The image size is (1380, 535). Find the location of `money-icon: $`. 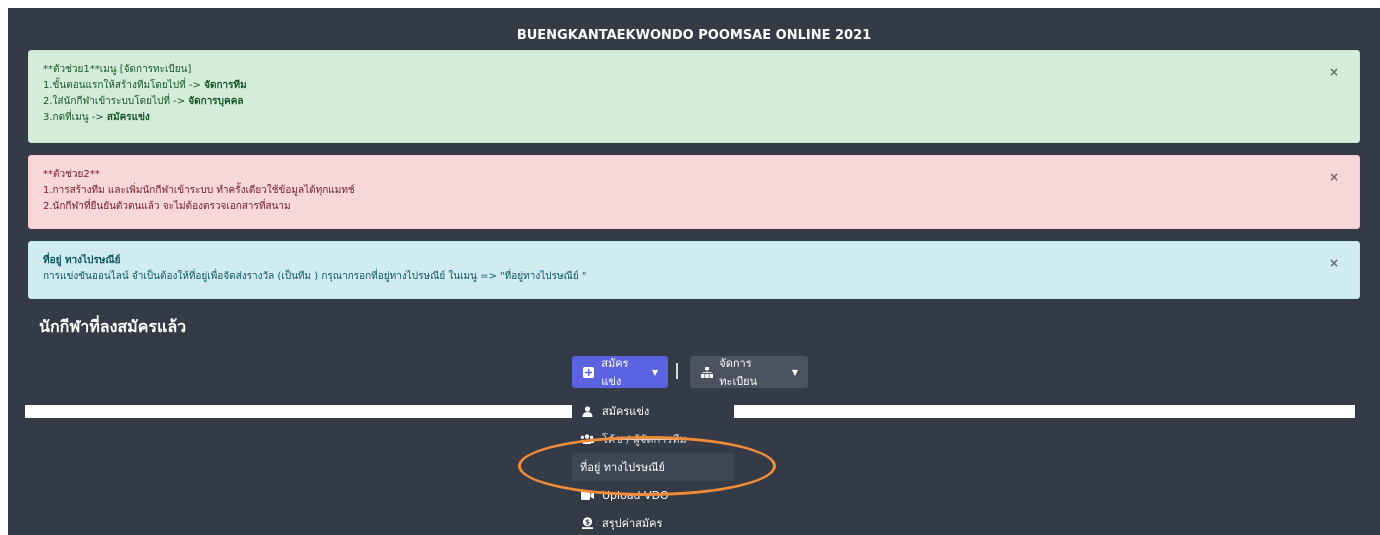

money-icon: $ is located at coordinates (587, 523).